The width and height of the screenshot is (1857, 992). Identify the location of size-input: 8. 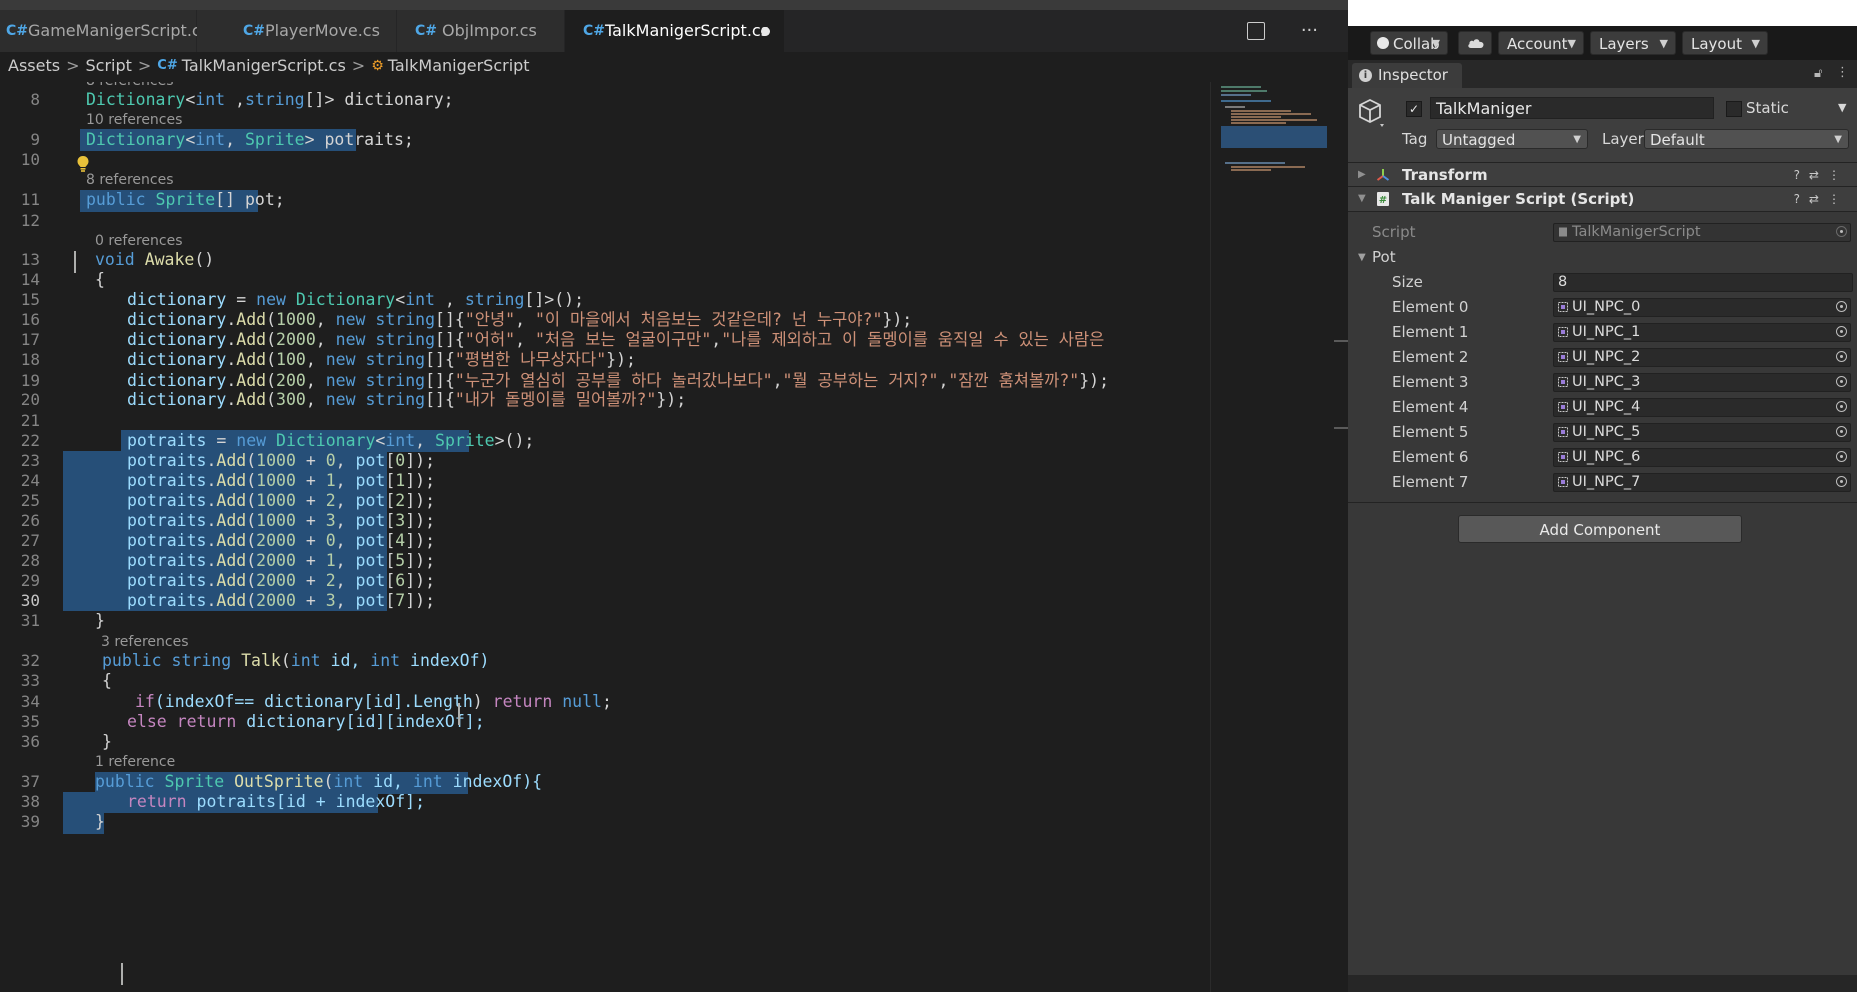
(1703, 282).